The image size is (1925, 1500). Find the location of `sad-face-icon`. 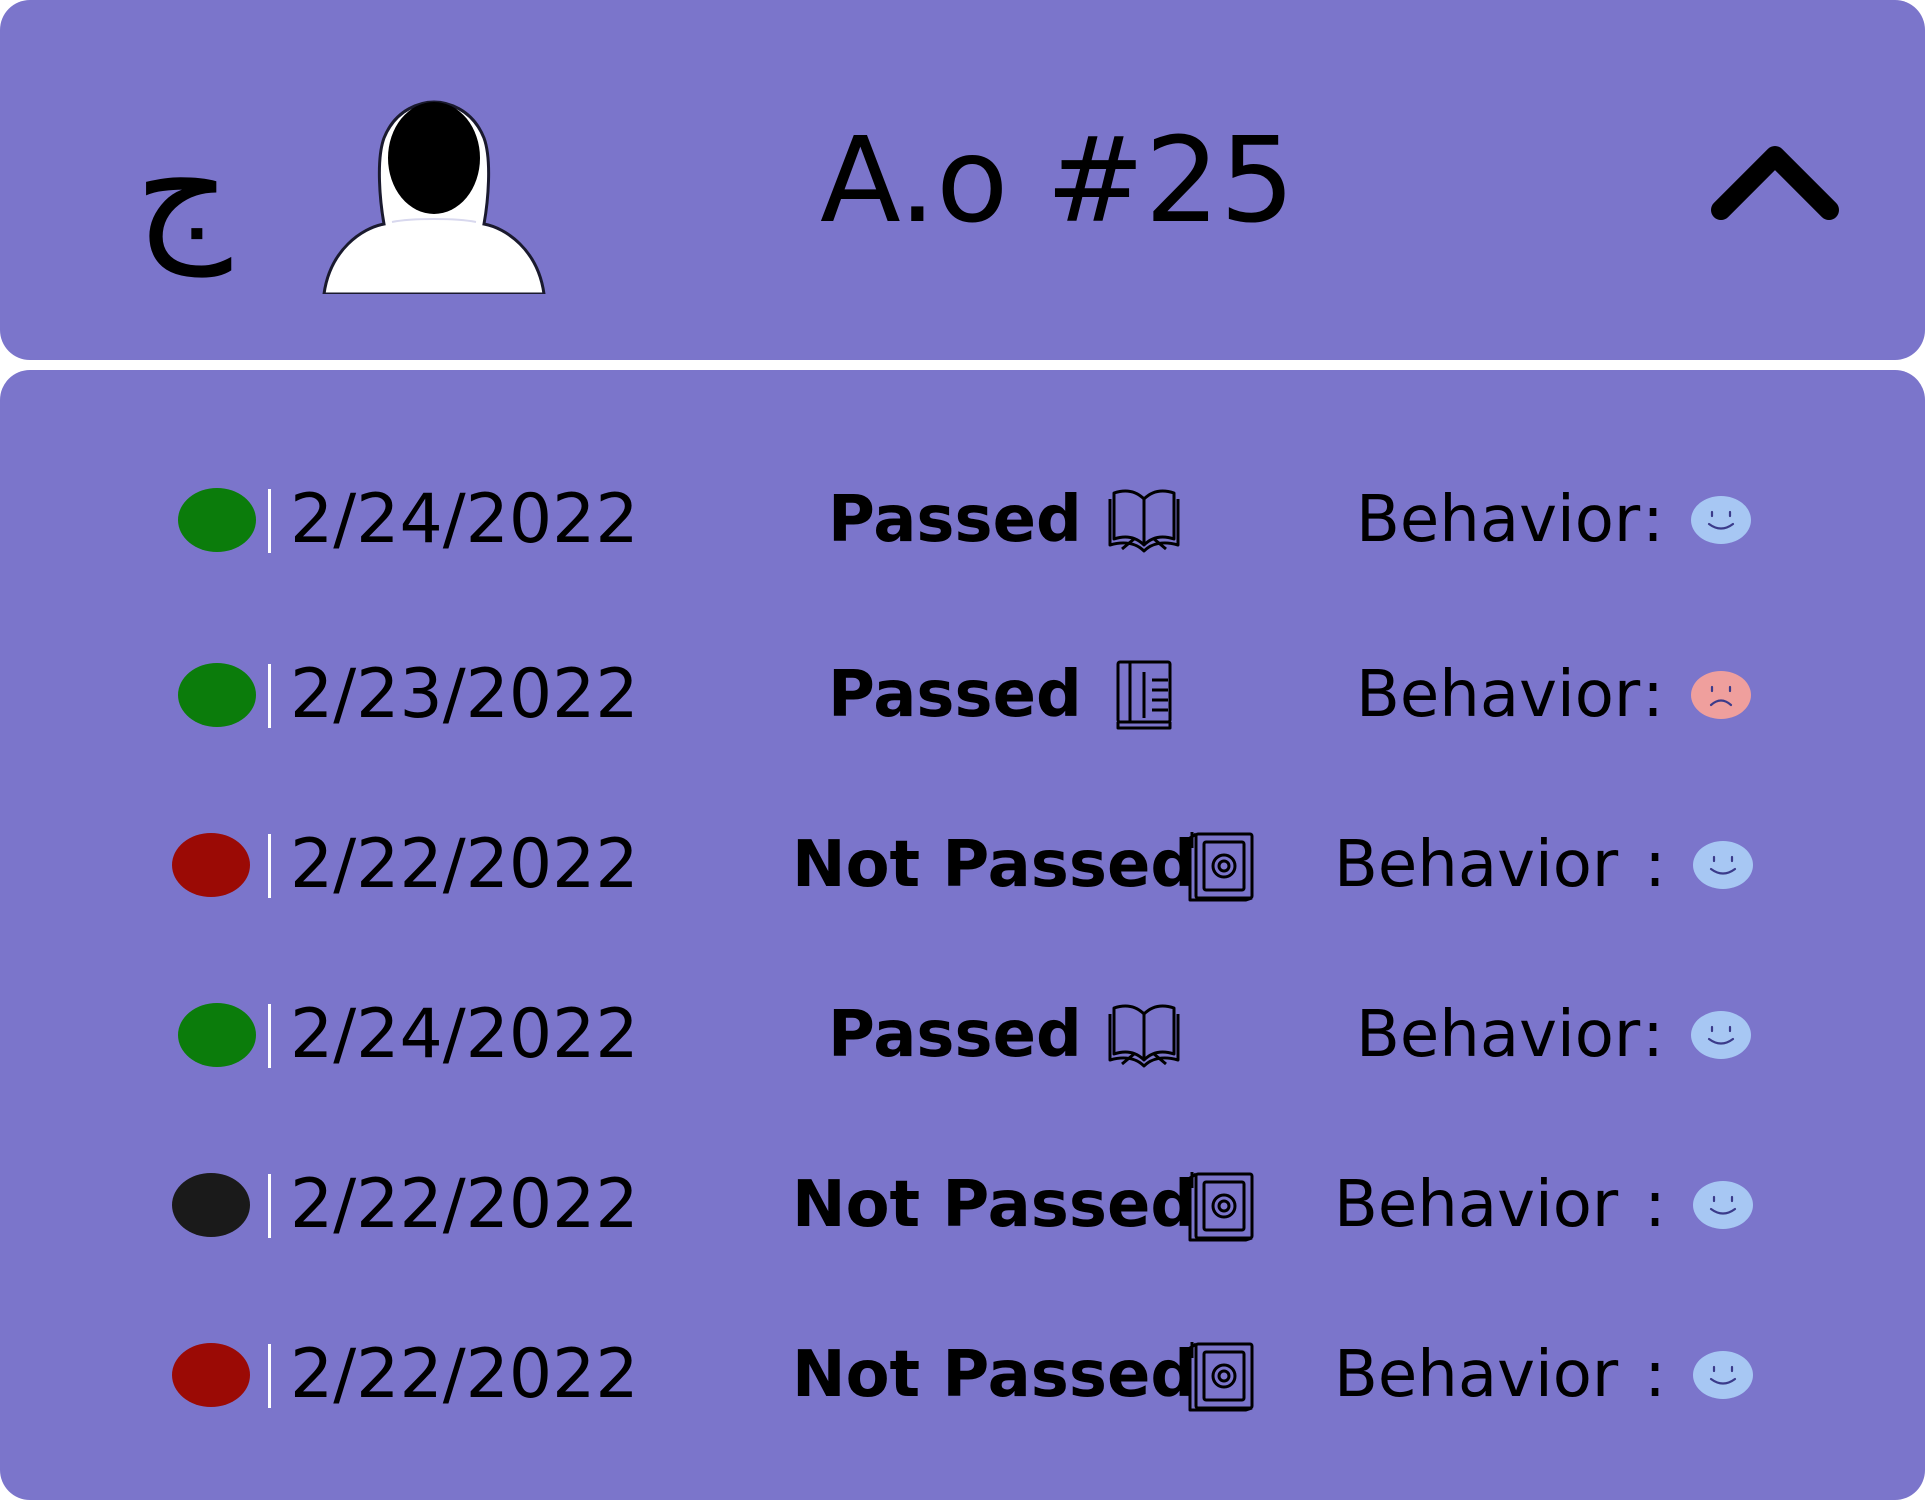

sad-face-icon is located at coordinates (1721, 695).